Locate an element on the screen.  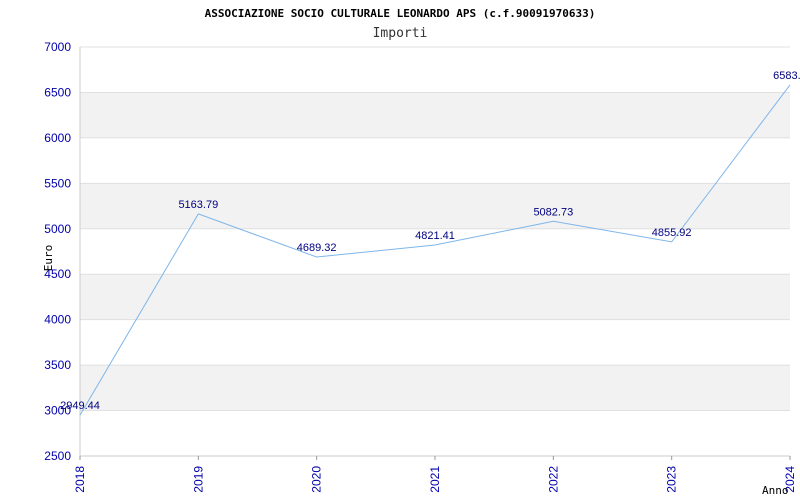
data-label: 5082.73 is located at coordinates (553, 212).